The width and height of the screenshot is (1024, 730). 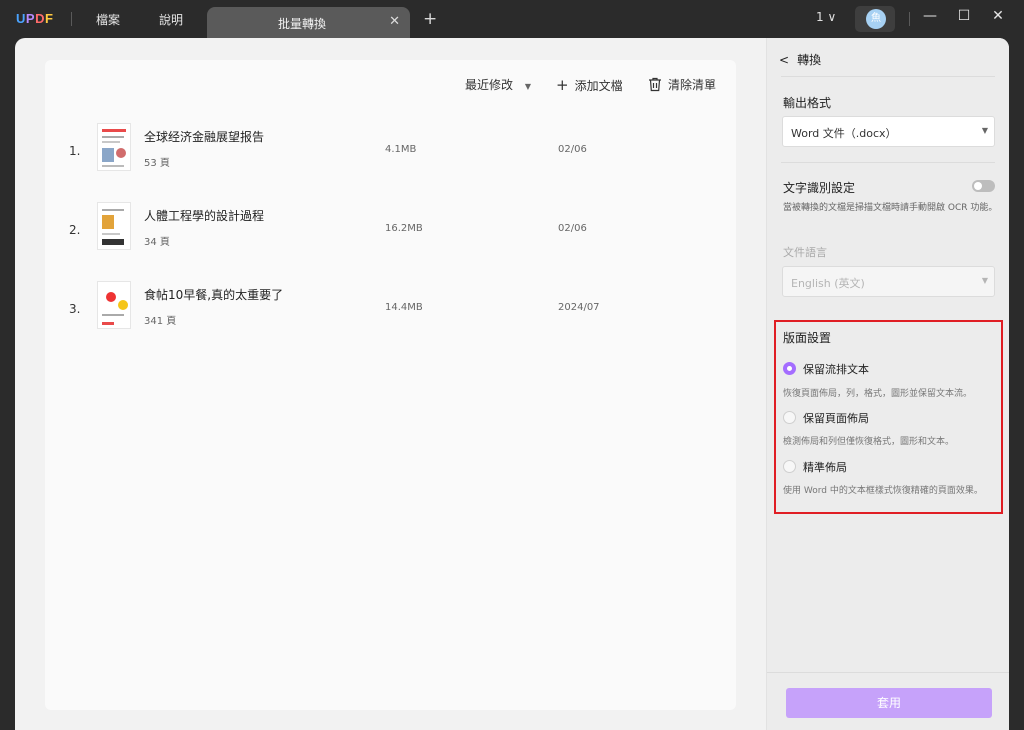 I want to click on radio-checked-icon, so click(x=789, y=368).